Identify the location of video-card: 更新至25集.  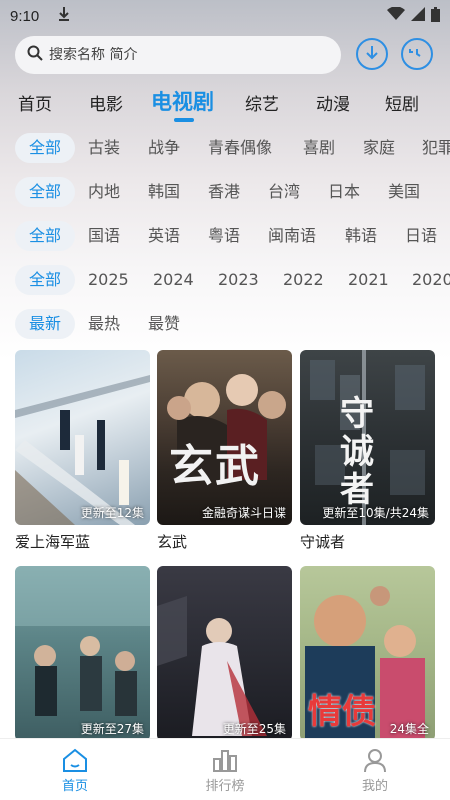
(224, 666).